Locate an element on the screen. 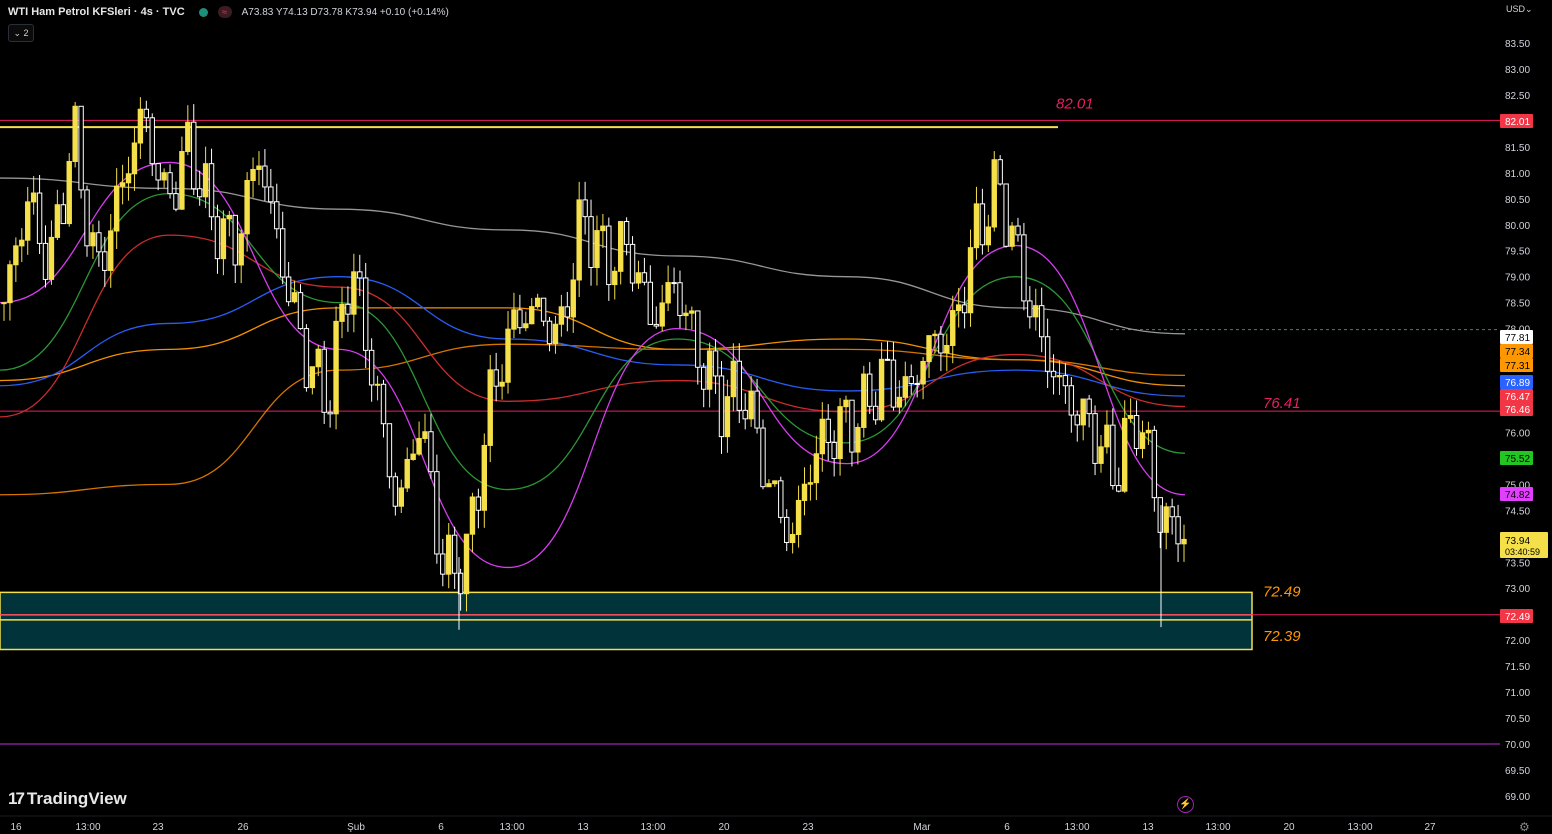 The image size is (1552, 834). level-label-72-49: 72.49 is located at coordinates (1282, 592).